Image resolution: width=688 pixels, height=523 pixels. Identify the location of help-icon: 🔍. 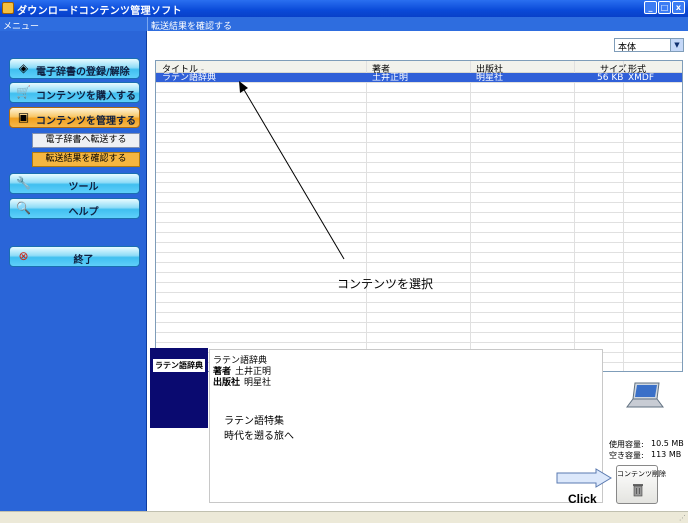
(23, 208).